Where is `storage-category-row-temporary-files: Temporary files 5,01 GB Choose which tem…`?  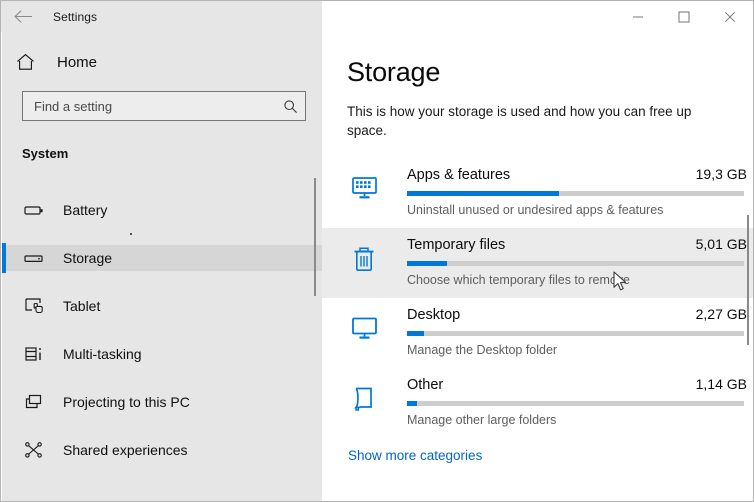
storage-category-row-temporary-files: Temporary files 5,01 GB Choose which tem… is located at coordinates (537, 263).